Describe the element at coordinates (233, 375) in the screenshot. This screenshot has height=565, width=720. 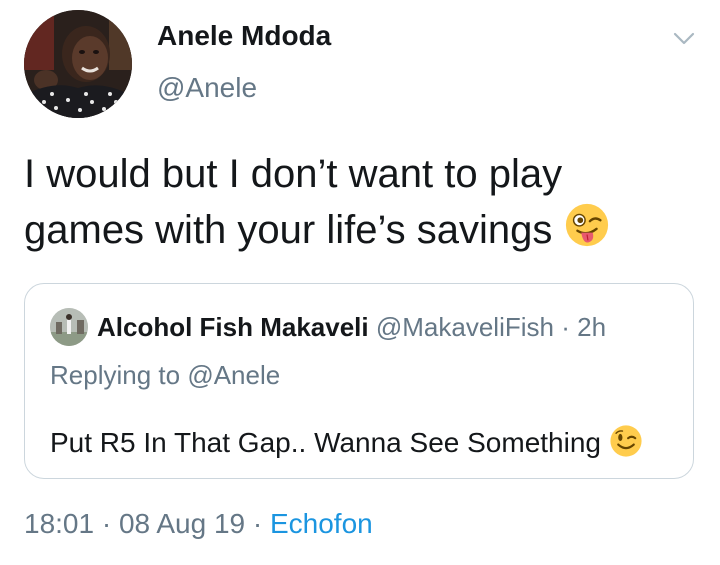
I see `replying-to-mention: @Anele` at that location.